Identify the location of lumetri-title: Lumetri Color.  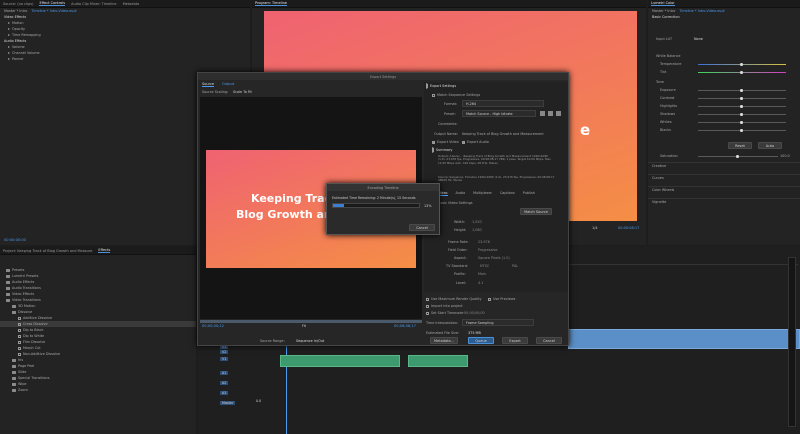
(663, 3).